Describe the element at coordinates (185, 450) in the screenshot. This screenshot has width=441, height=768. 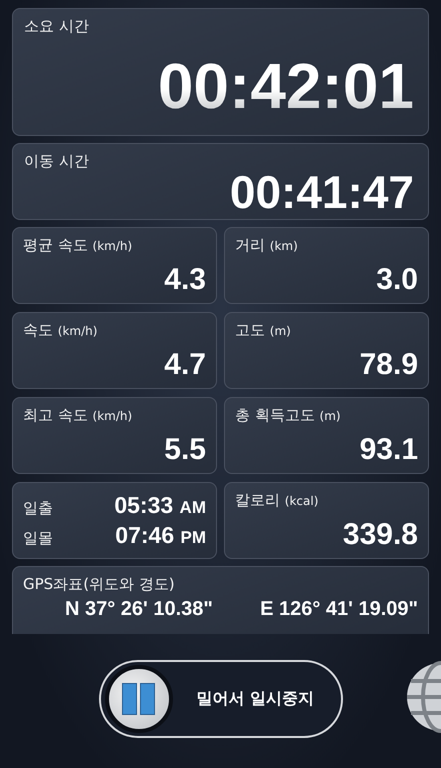
I see `stat-value: 5.5` at that location.